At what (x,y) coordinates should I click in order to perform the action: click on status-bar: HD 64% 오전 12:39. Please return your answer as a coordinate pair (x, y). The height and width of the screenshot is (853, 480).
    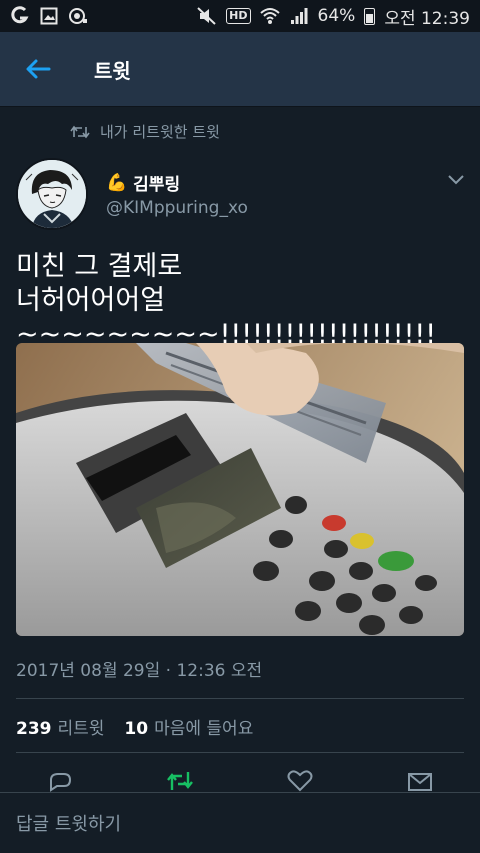
    Looking at the image, I should click on (240, 16).